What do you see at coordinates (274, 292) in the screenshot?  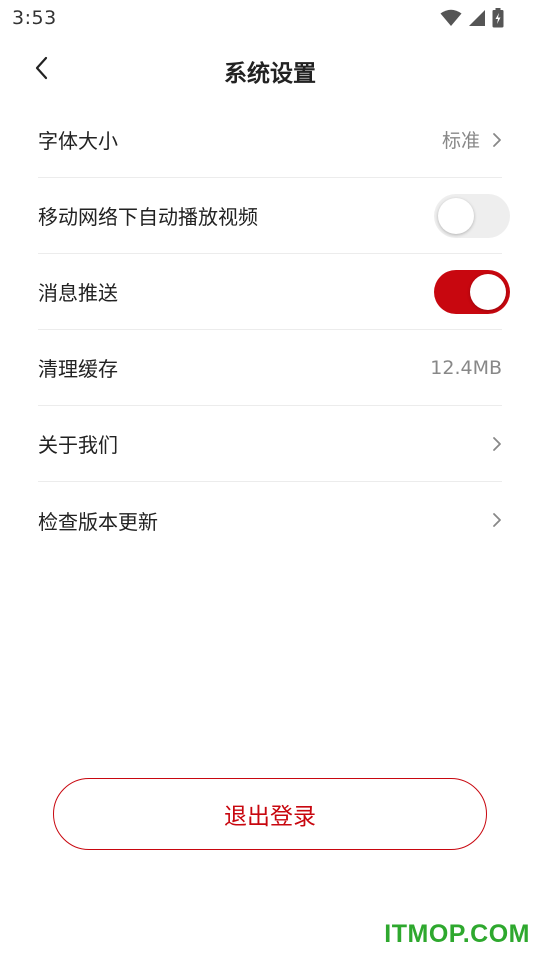 I see `setting-push-notifications: 消息推送` at bounding box center [274, 292].